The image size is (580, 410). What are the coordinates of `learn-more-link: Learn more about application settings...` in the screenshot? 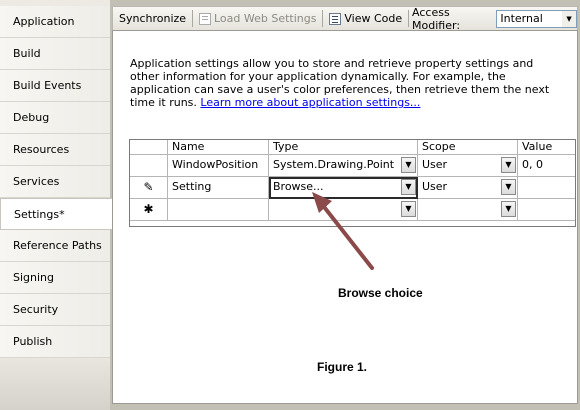 It's located at (310, 102).